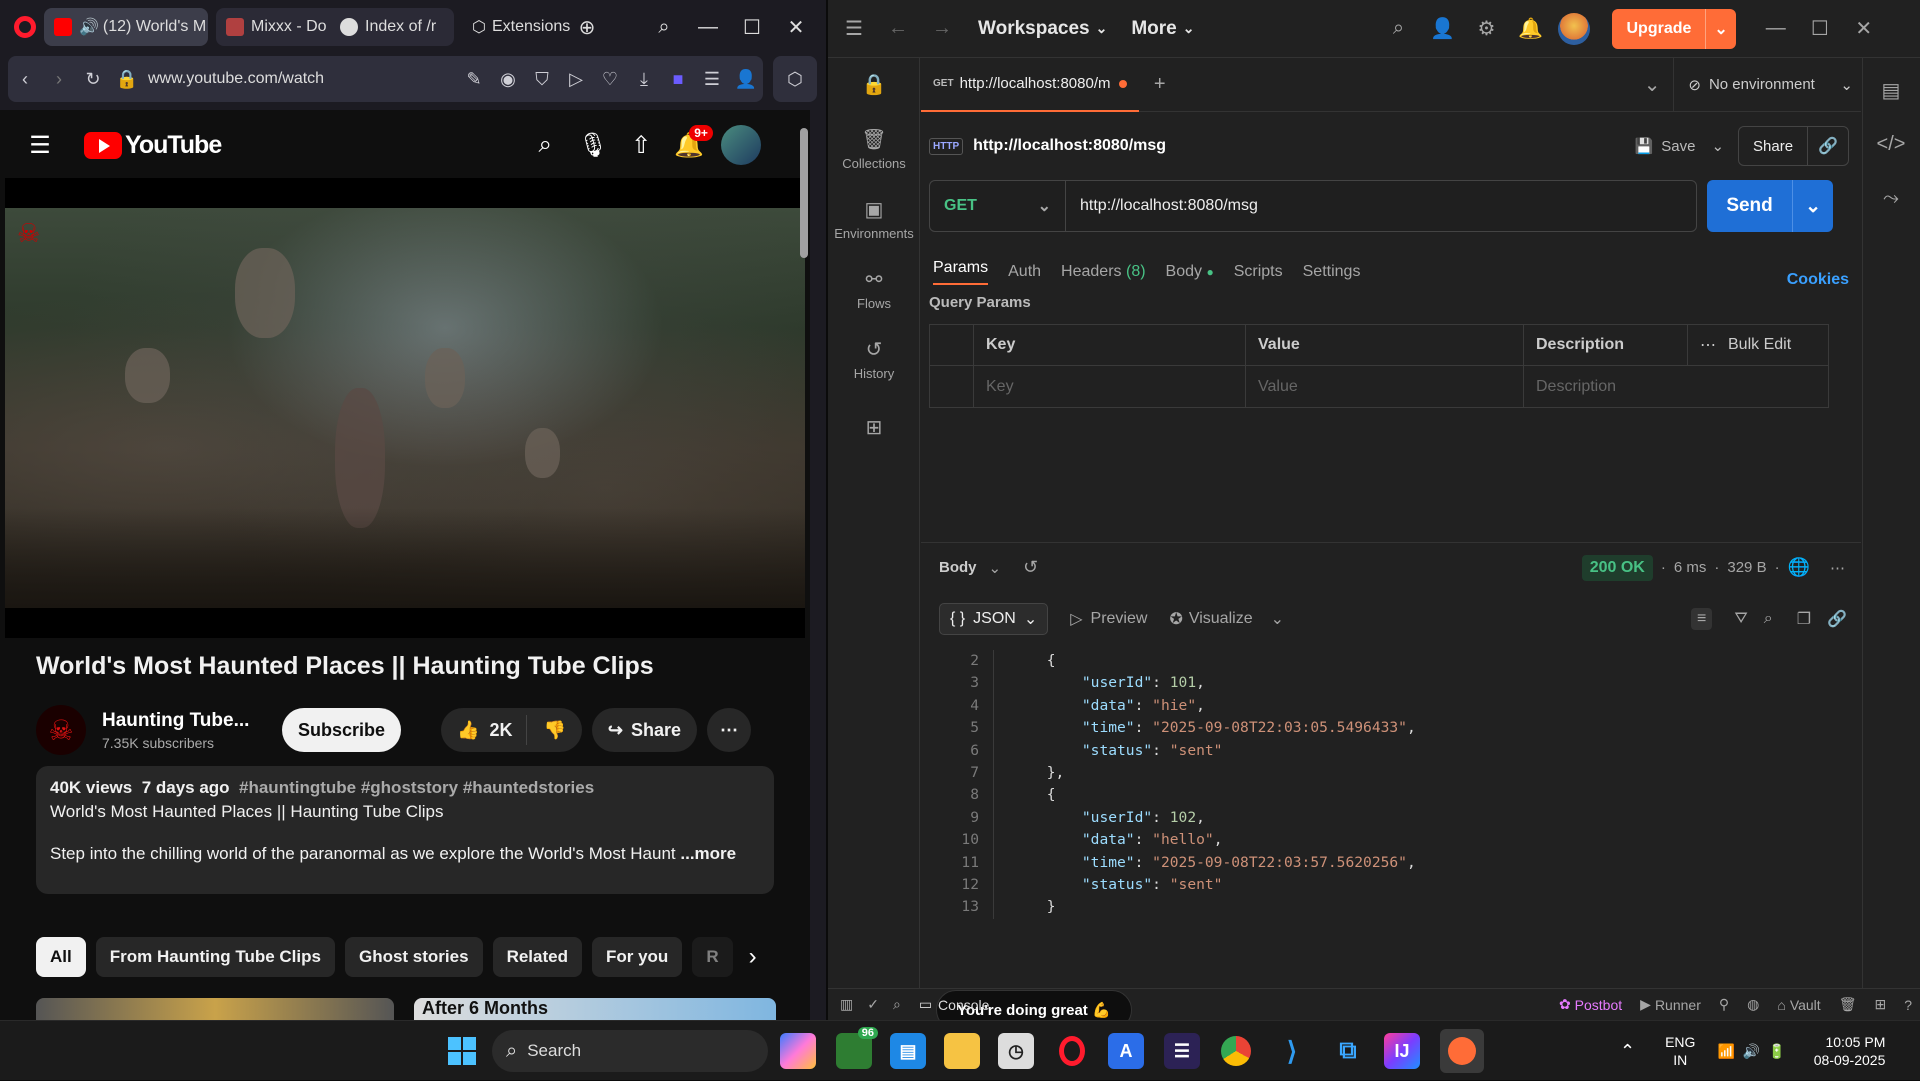 The width and height of the screenshot is (1920, 1081). I want to click on tab-index: Index of /r, so click(388, 27).